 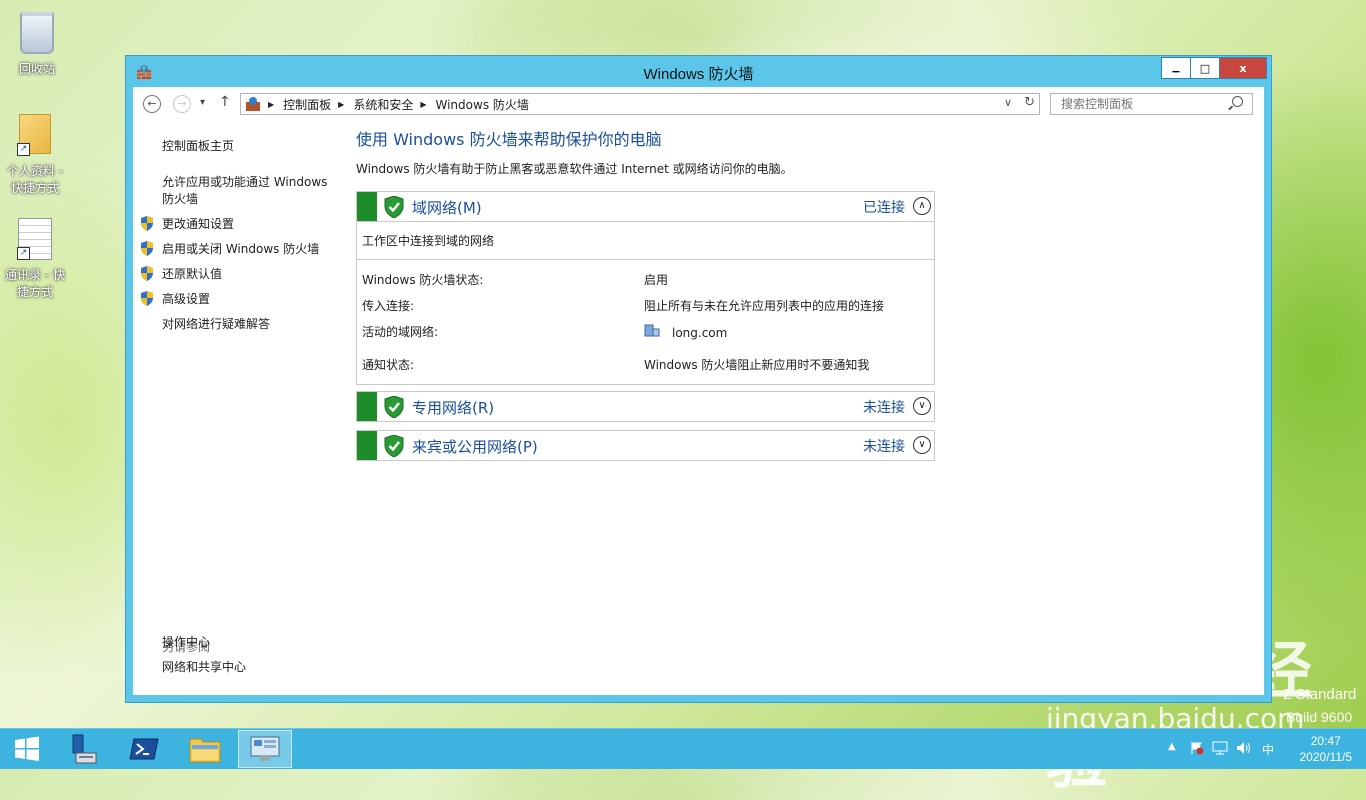 I want to click on search-input, so click(x=1151, y=104).